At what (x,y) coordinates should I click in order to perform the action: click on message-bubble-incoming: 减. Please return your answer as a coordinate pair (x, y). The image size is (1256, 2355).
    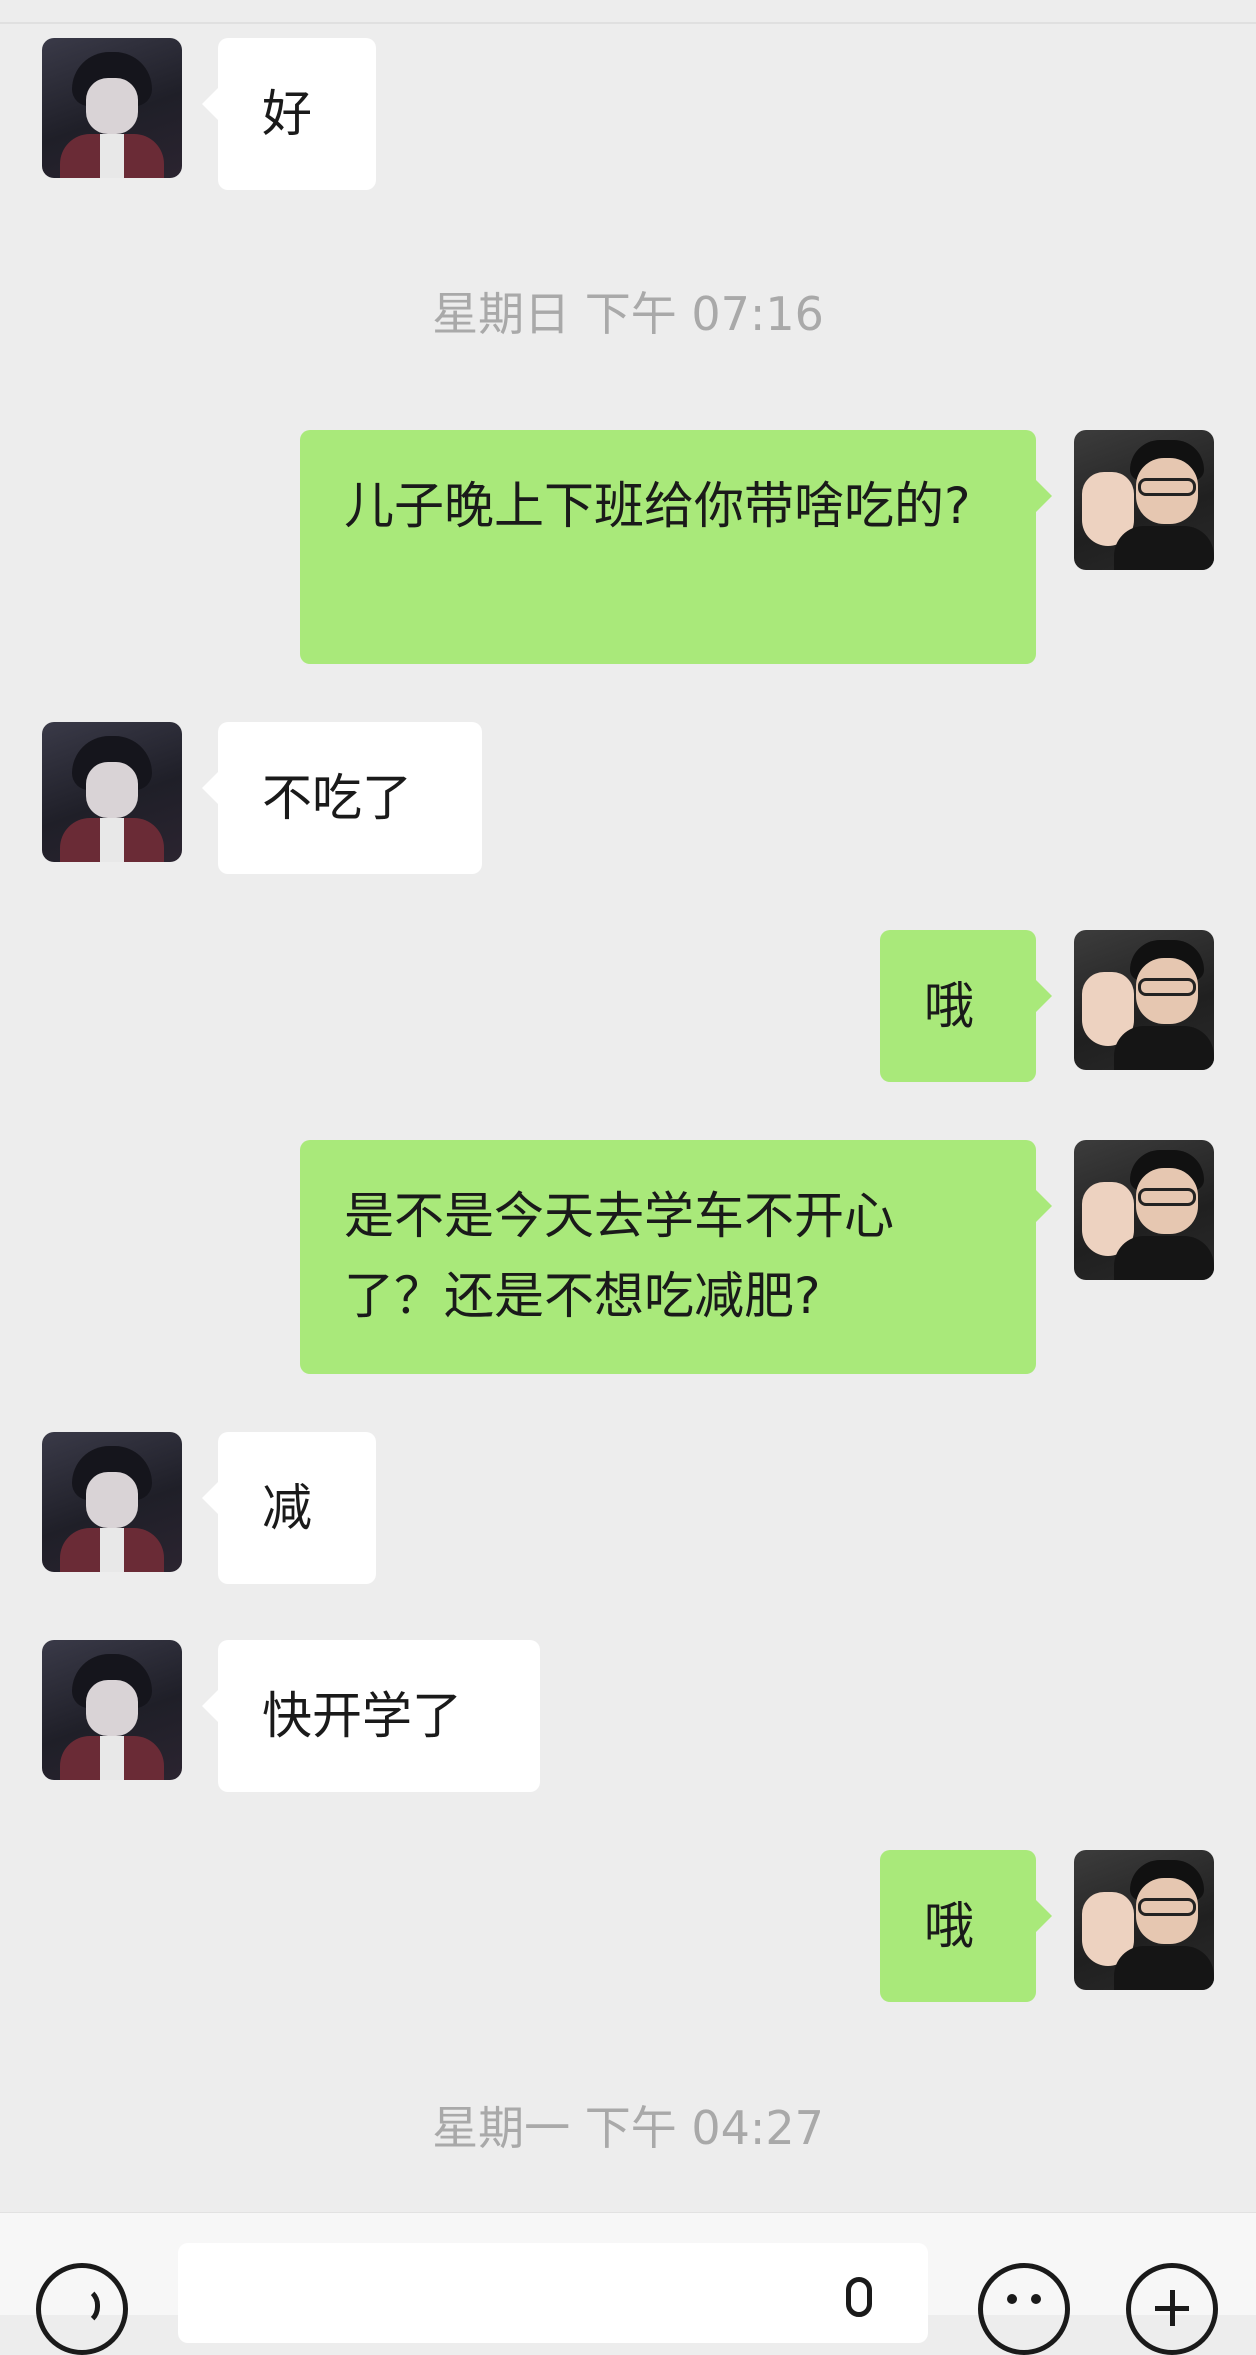
    Looking at the image, I should click on (289, 1508).